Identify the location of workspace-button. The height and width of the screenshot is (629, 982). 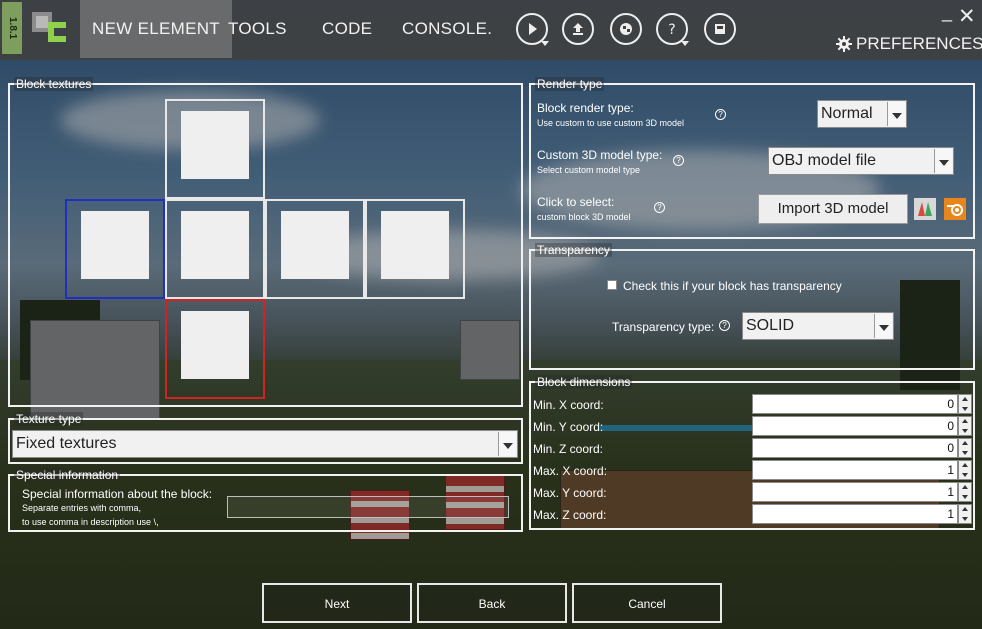
(720, 29).